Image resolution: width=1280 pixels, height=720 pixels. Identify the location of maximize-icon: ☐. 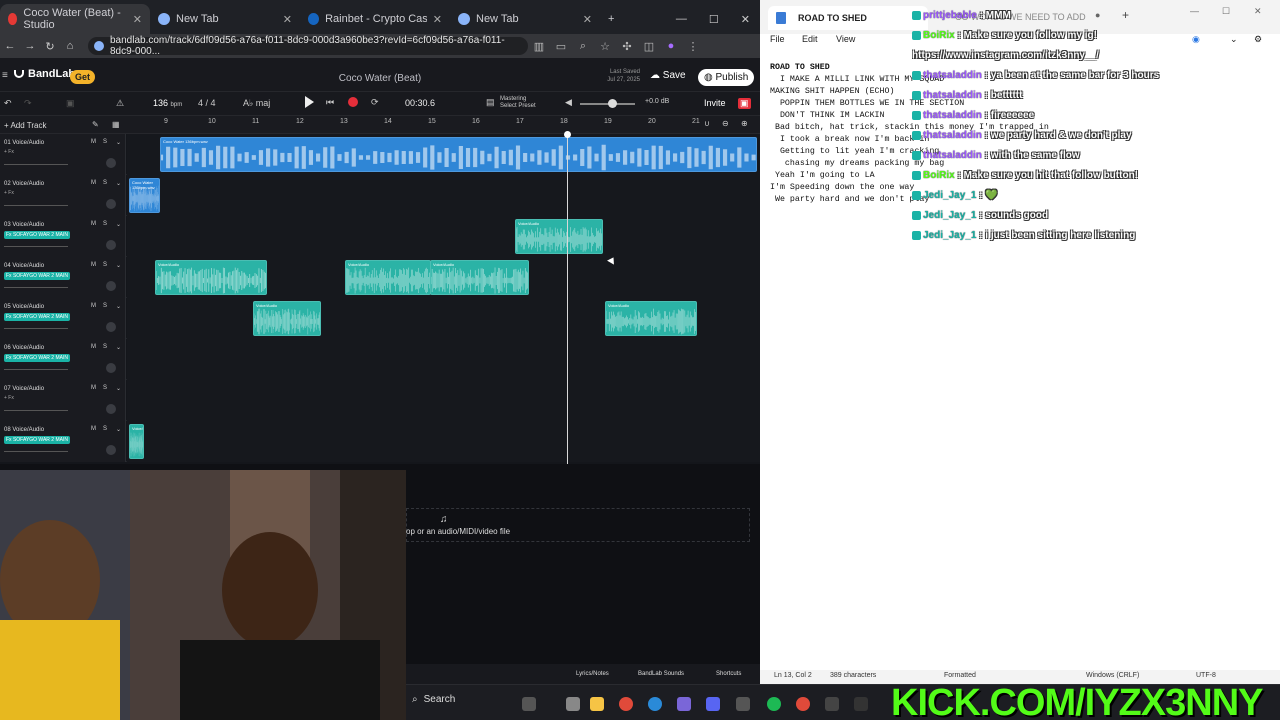
(714, 19).